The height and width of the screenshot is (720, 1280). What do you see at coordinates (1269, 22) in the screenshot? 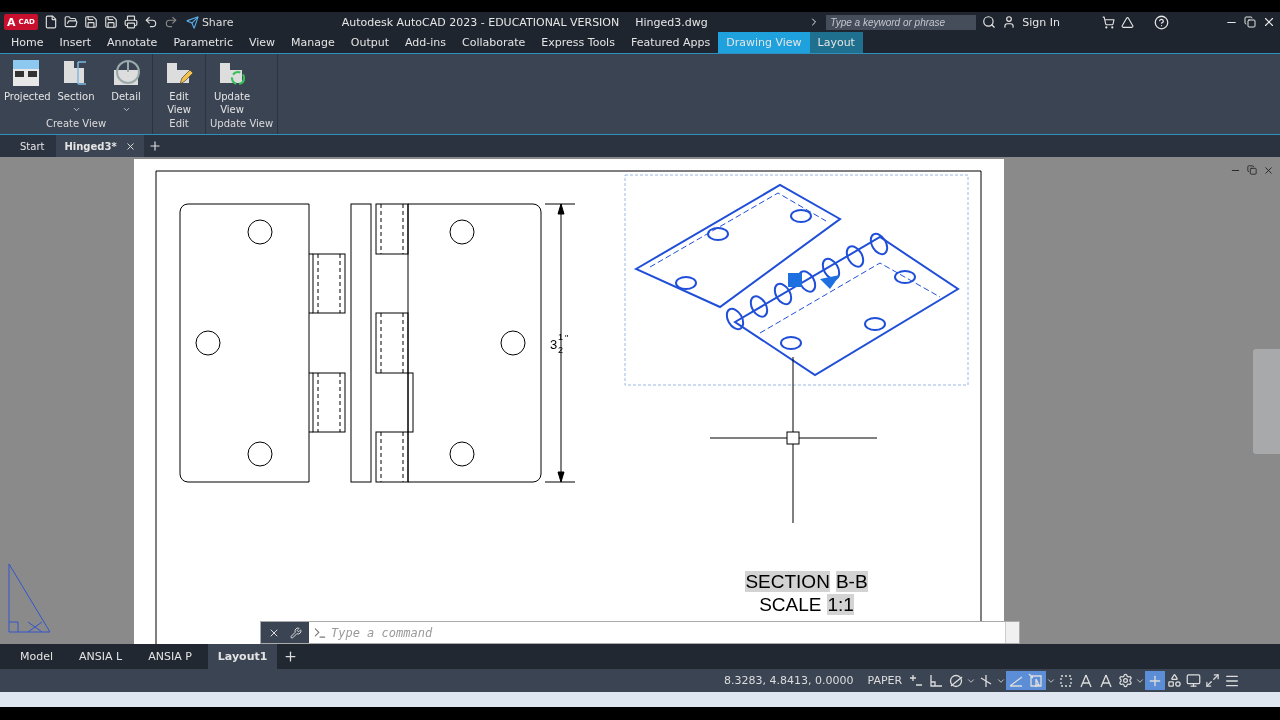
I see `close-icon` at bounding box center [1269, 22].